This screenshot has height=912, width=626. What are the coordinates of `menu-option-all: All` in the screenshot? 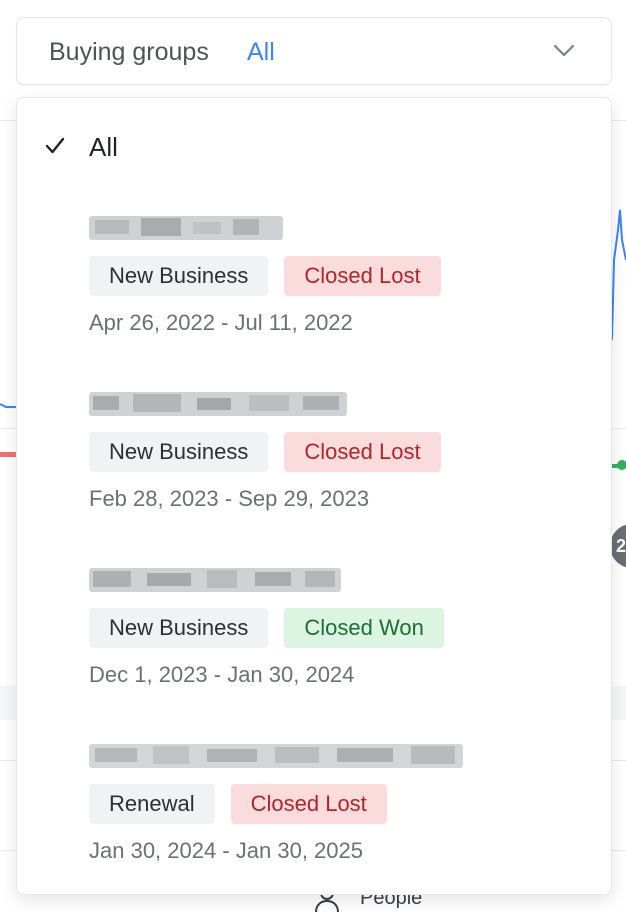 It's located at (315, 147).